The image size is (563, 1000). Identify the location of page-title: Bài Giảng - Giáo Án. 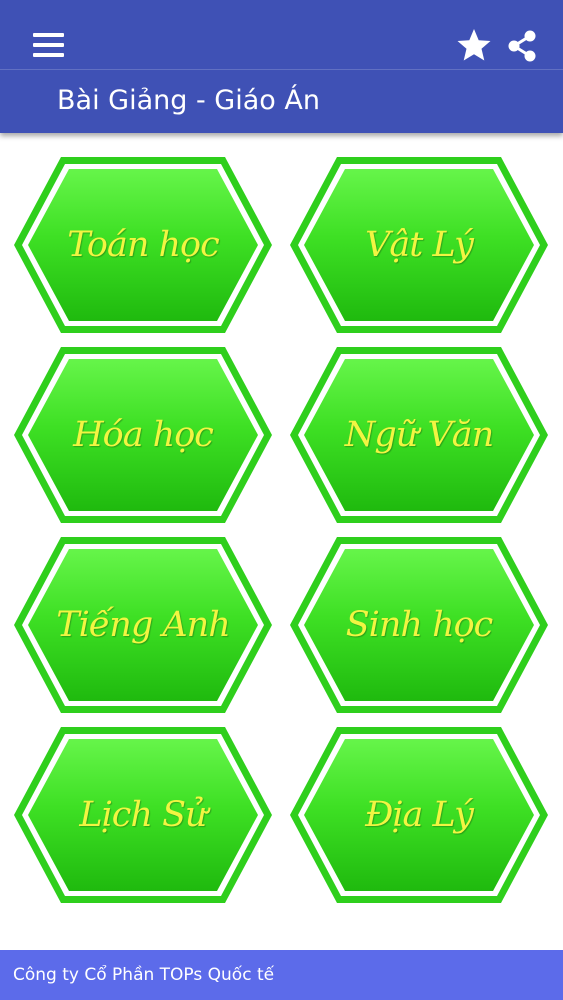
(188, 100).